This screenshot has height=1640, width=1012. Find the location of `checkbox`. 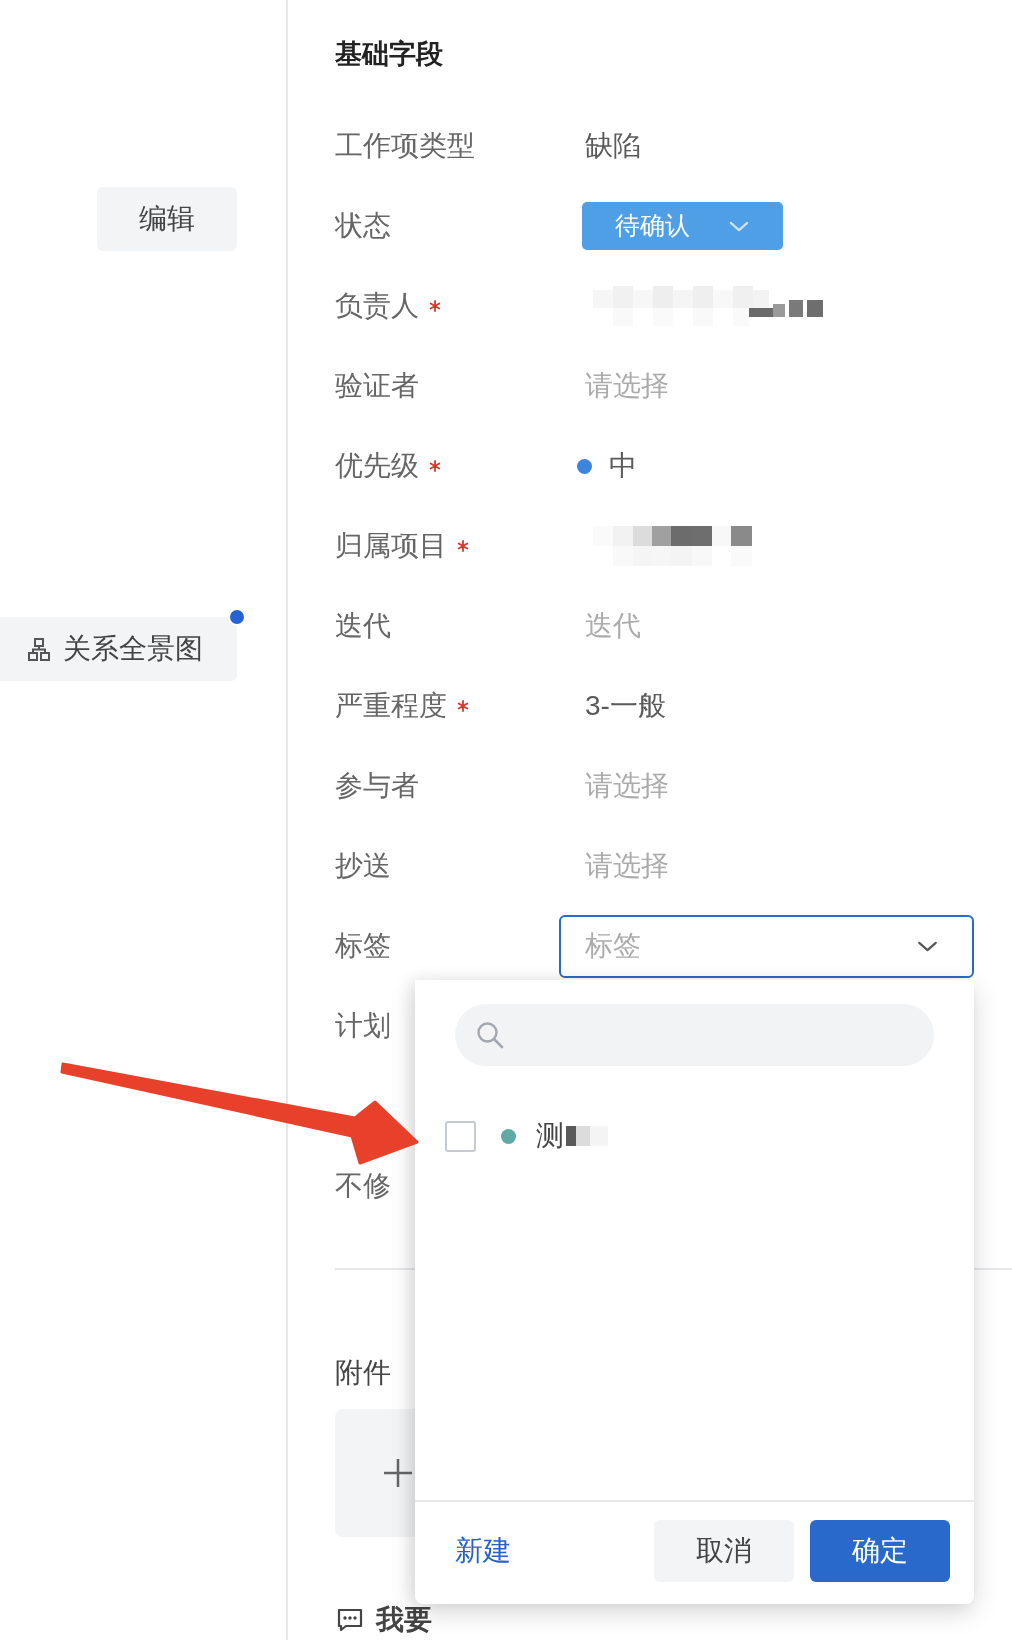

checkbox is located at coordinates (460, 1136).